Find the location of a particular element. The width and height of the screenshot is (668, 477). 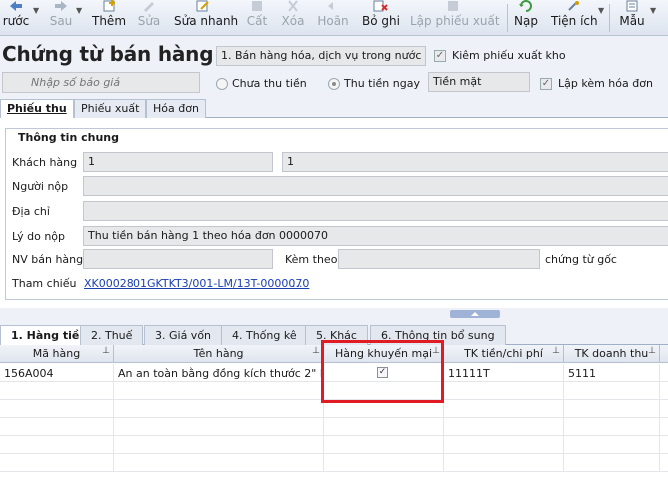

customer-label: Khách hàng is located at coordinates (45, 162).